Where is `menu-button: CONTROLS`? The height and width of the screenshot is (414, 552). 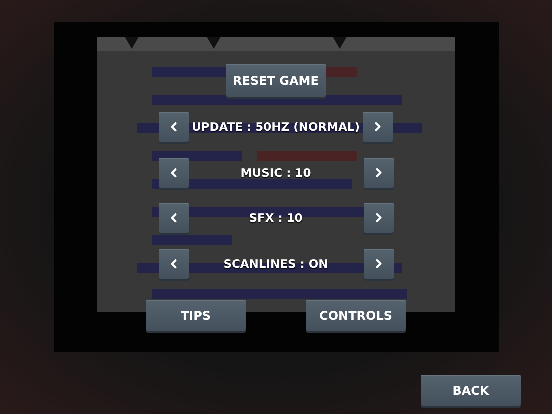
menu-button: CONTROLS is located at coordinates (356, 315).